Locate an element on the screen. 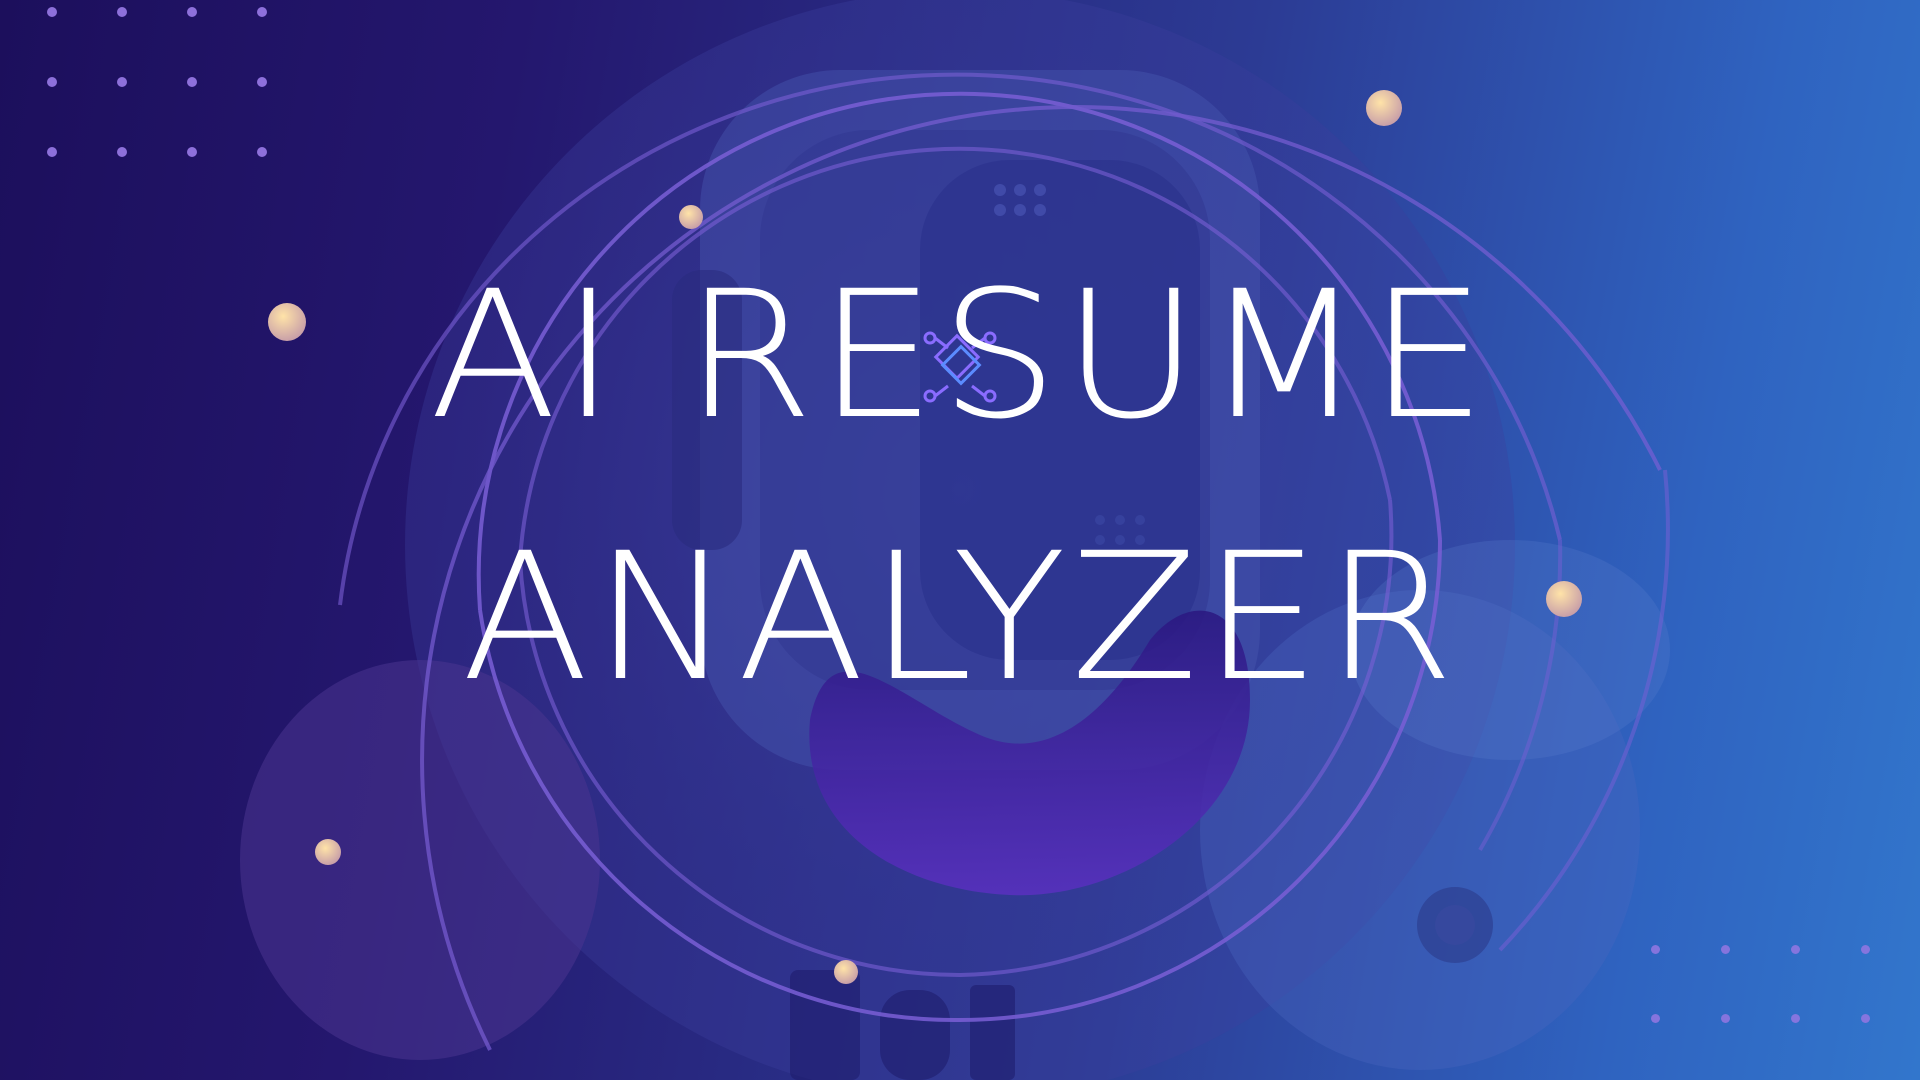 The image size is (1920, 1080). dot-grid-bottom-right is located at coordinates (1761, 984).